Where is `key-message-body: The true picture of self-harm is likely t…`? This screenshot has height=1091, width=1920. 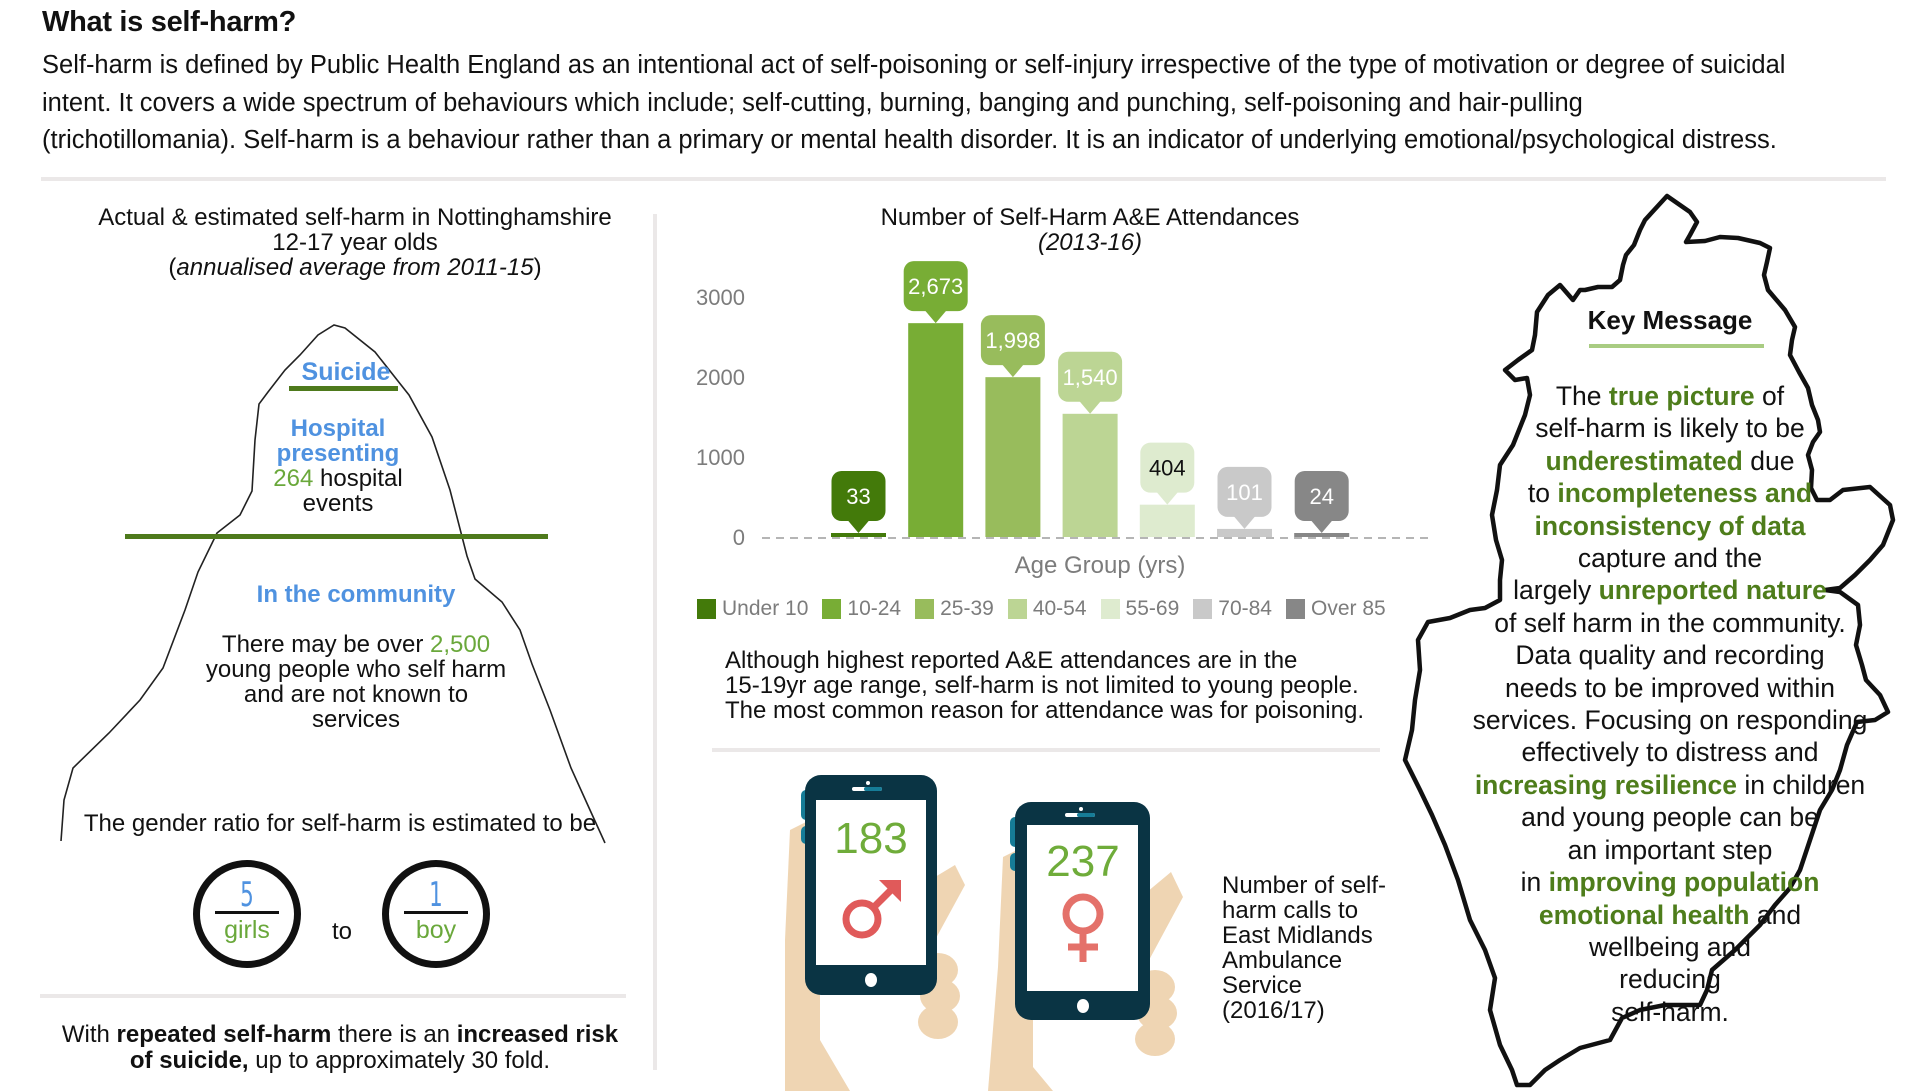
key-message-body: The true picture of self-harm is likely t… is located at coordinates (1670, 704).